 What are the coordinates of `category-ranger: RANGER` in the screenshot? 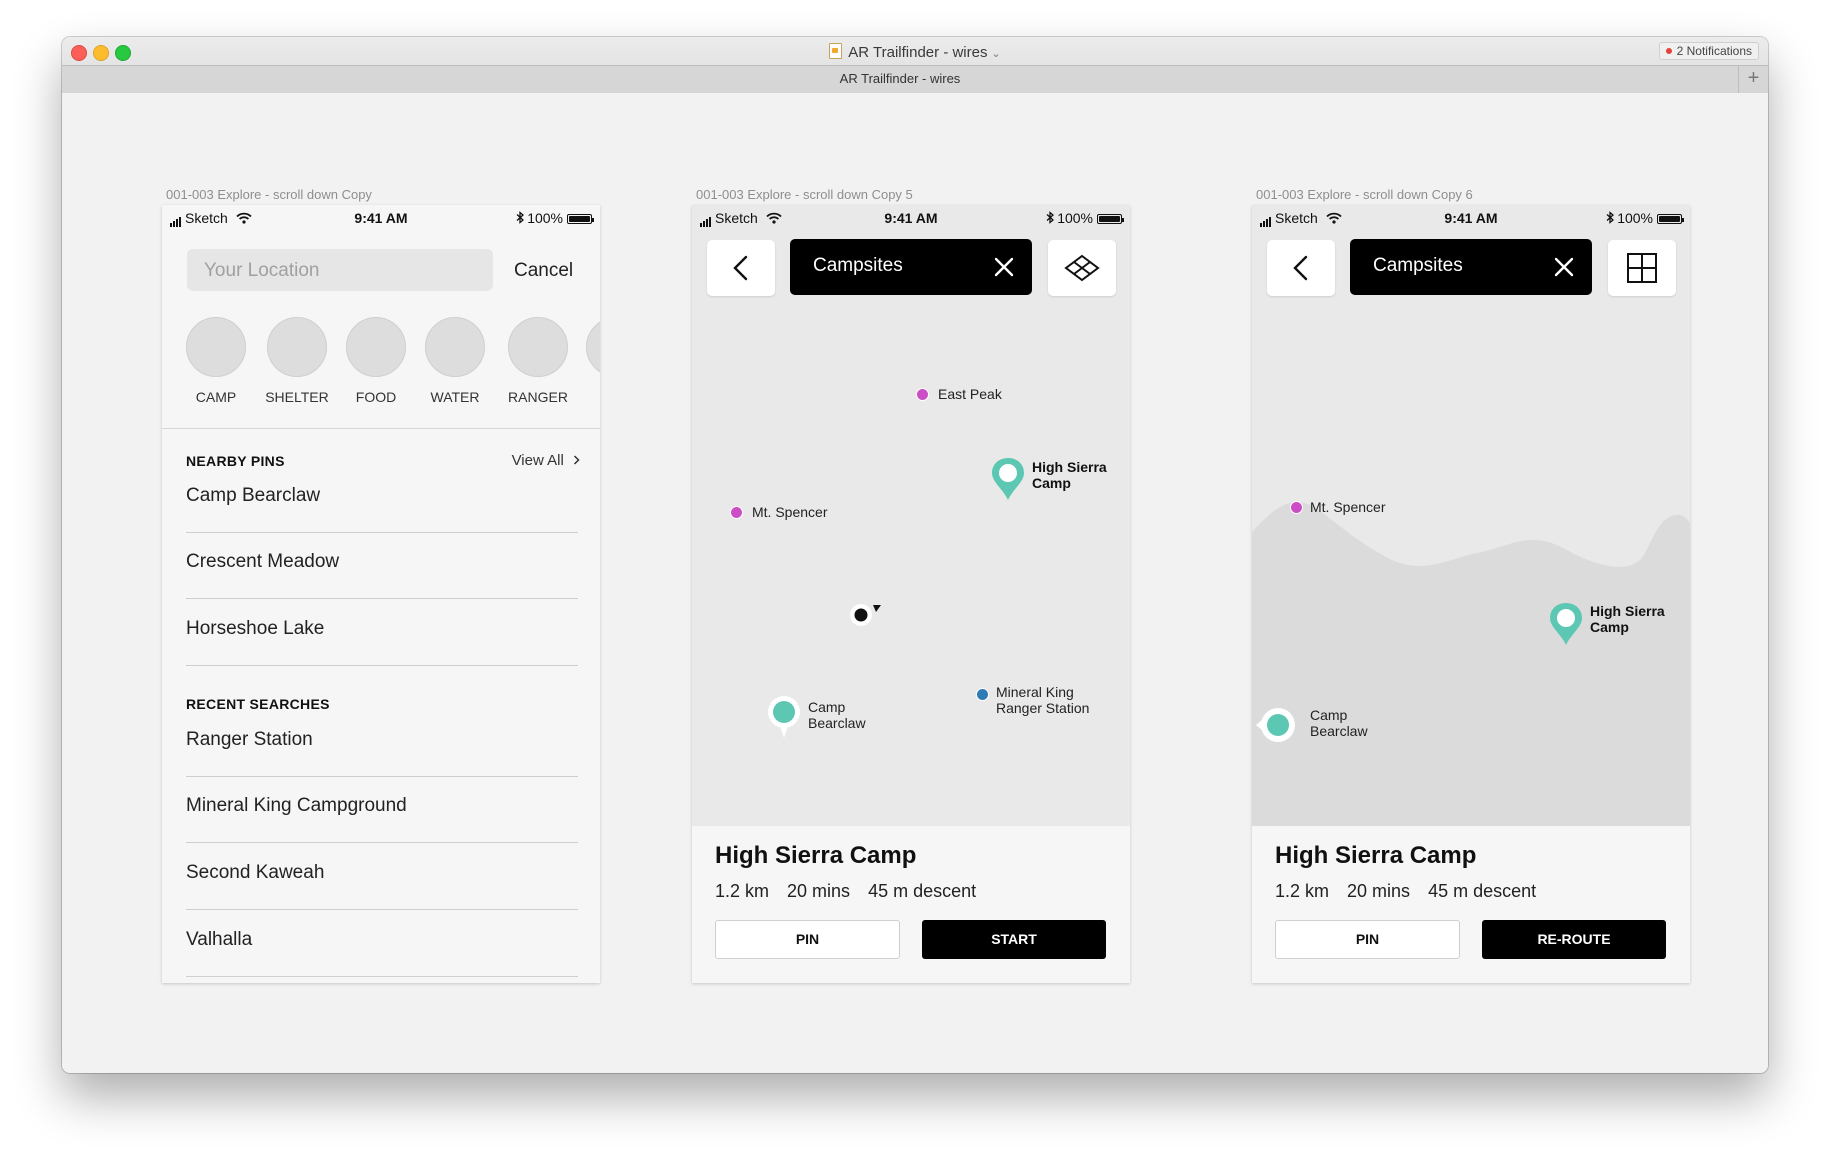 It's located at (538, 361).